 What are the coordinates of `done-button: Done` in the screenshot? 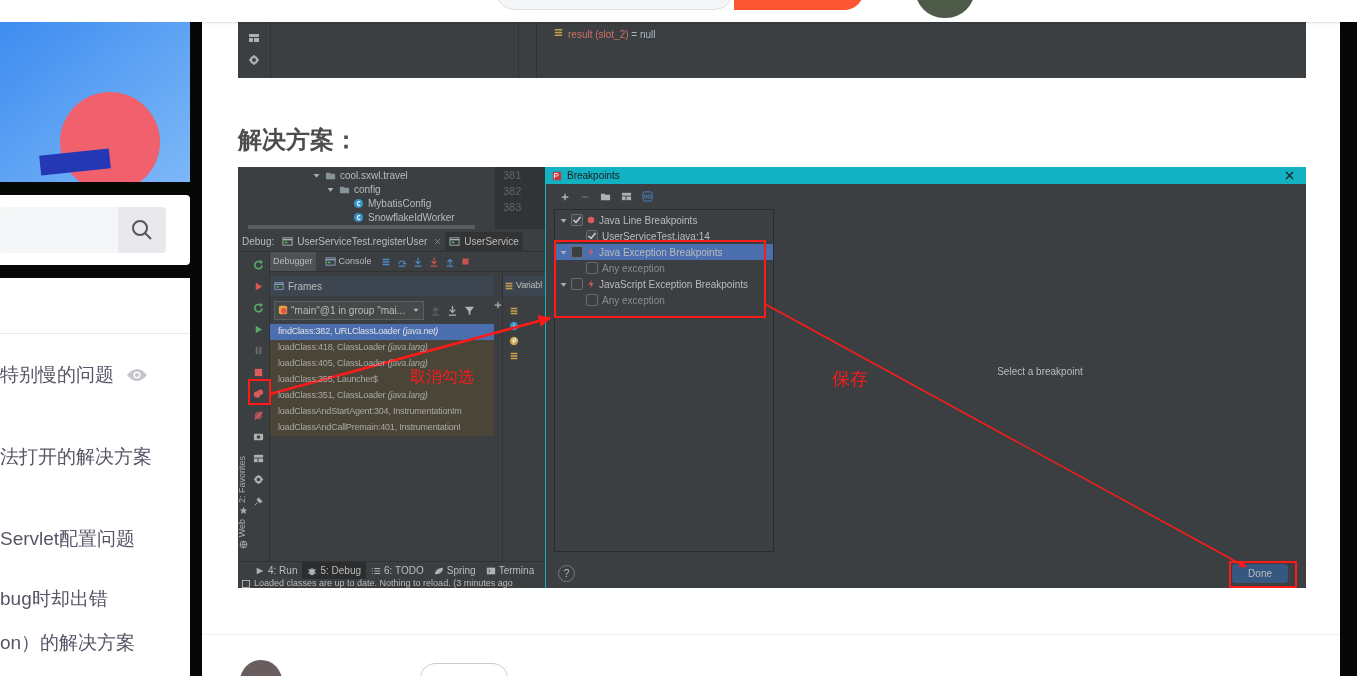 It's located at (1260, 573).